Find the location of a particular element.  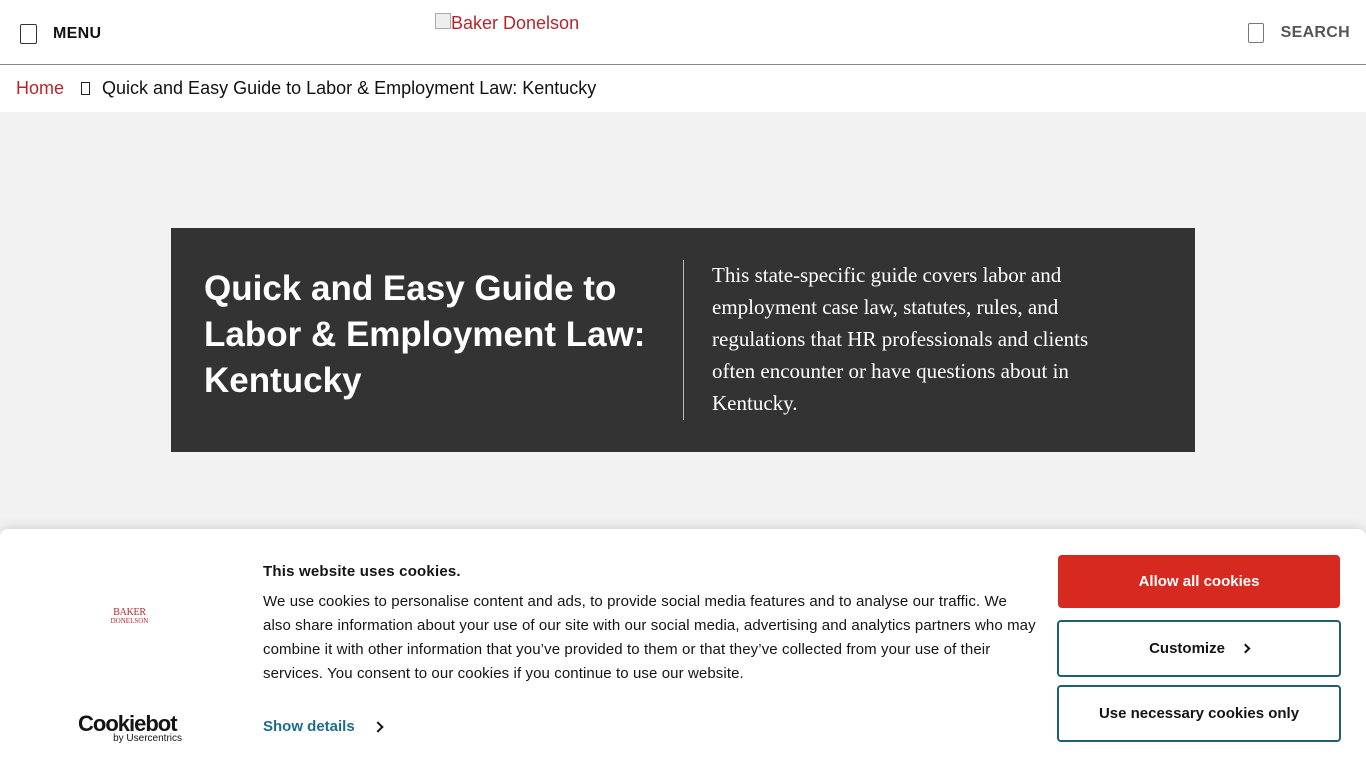

customize-button: Customize is located at coordinates (1199, 648).